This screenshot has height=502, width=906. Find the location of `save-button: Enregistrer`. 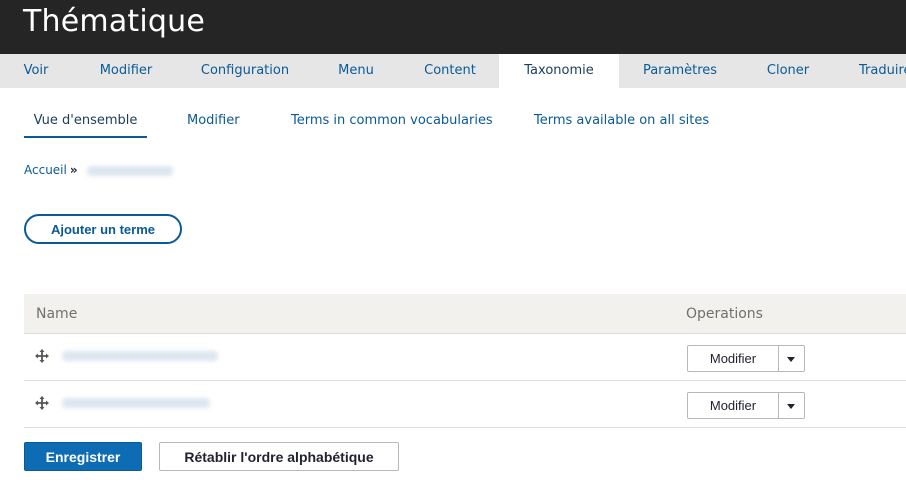

save-button: Enregistrer is located at coordinates (83, 456).